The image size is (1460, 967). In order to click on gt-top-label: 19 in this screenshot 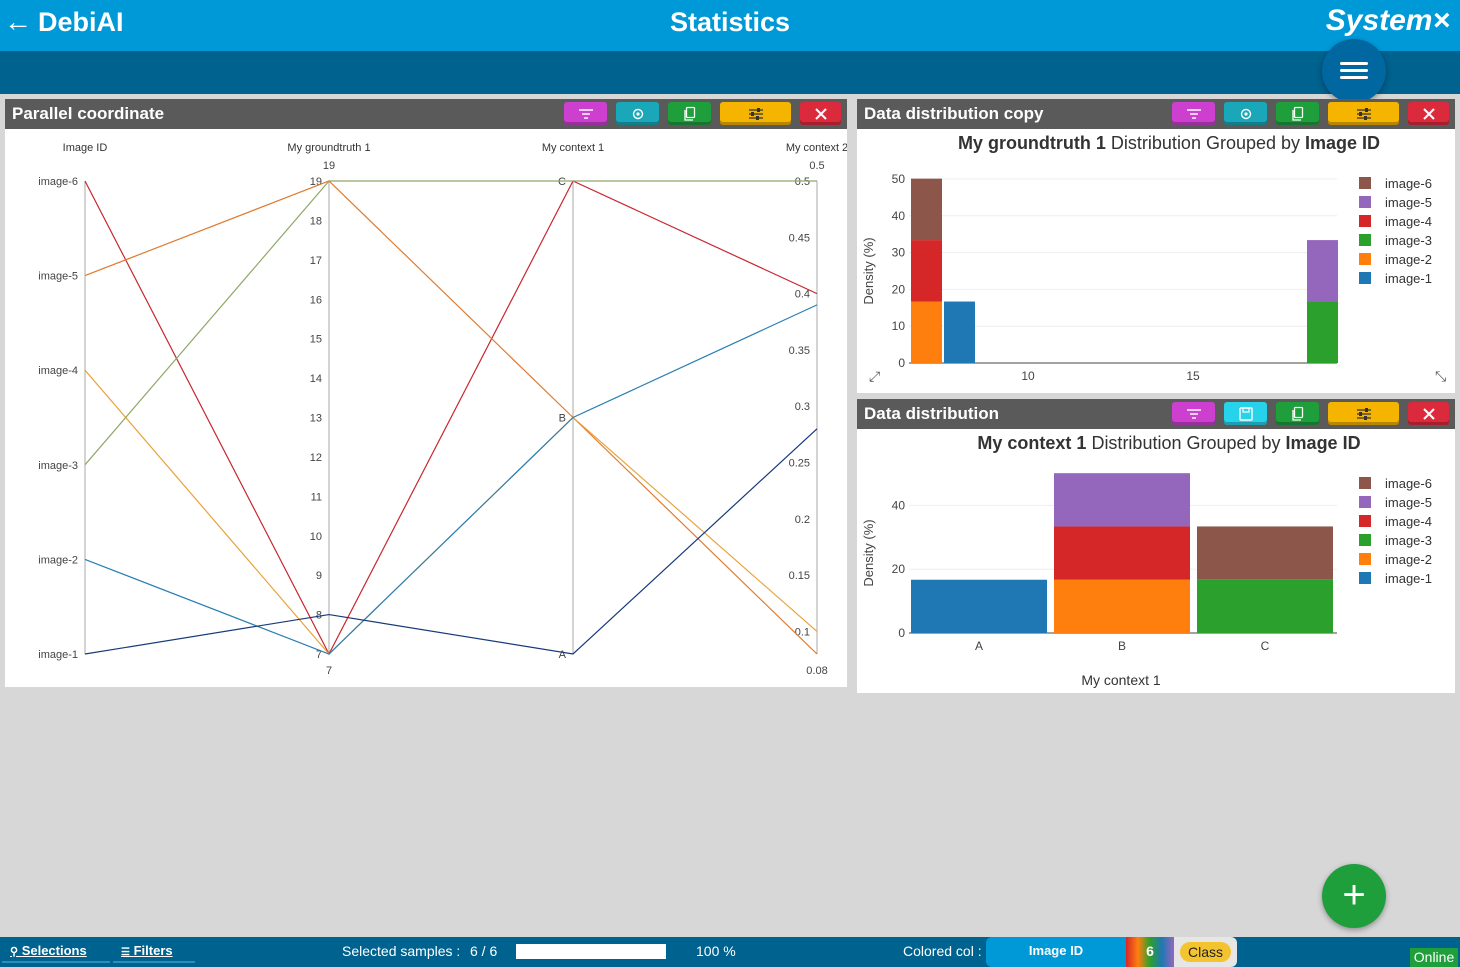, I will do `click(329, 166)`.